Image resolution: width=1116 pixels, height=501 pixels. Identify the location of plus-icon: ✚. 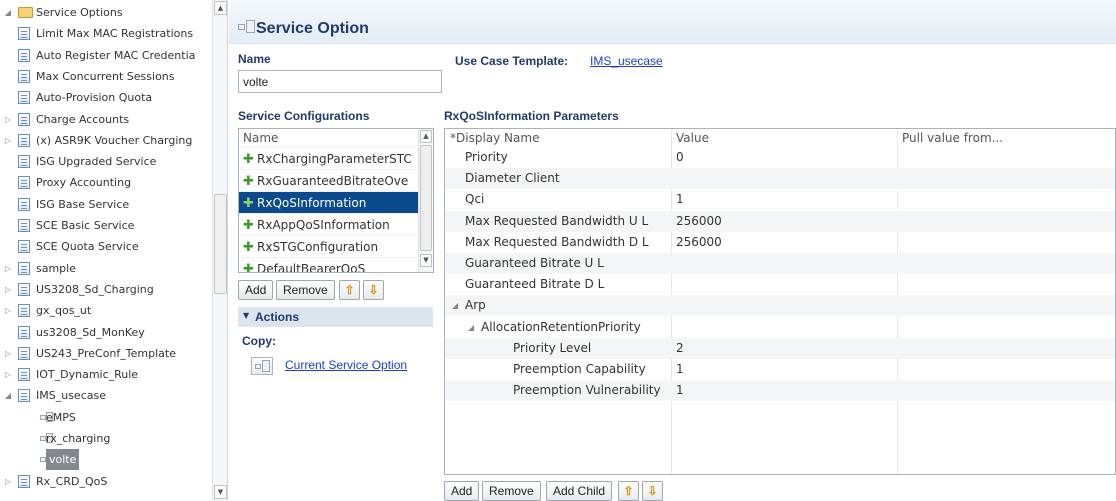
(248, 203).